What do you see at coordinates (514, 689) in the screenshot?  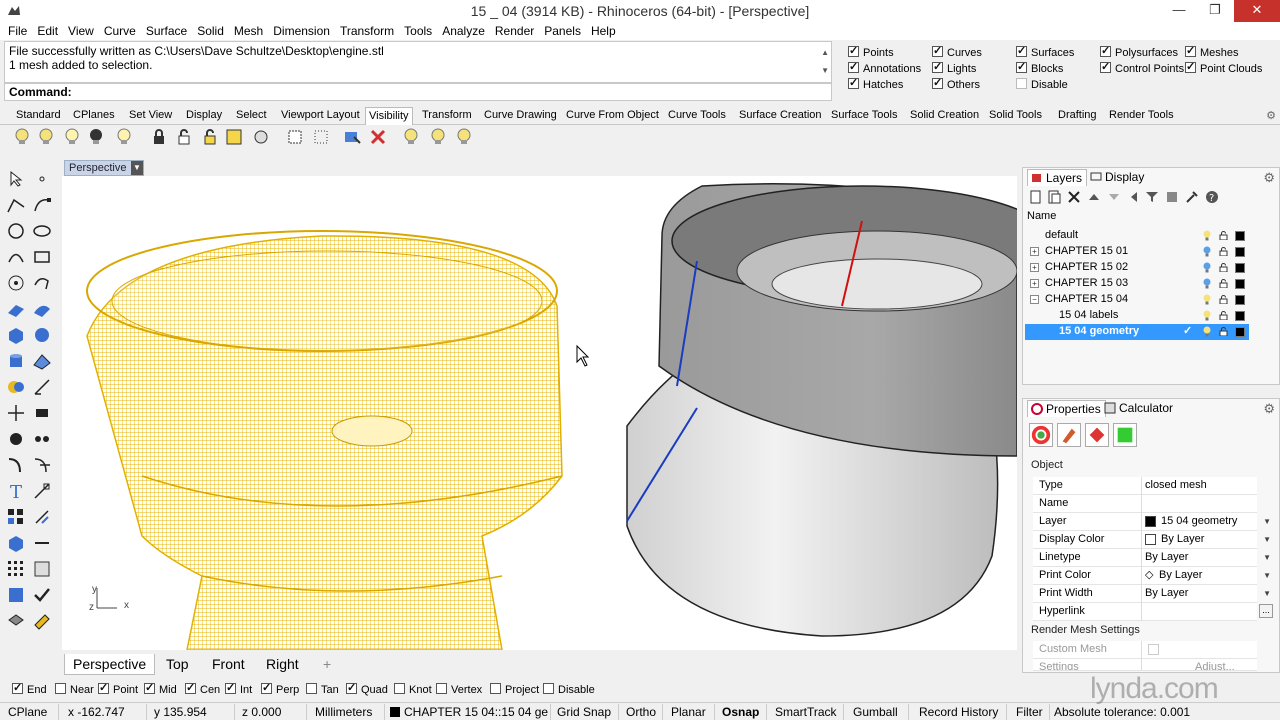 I see `osnap-project: Project` at bounding box center [514, 689].